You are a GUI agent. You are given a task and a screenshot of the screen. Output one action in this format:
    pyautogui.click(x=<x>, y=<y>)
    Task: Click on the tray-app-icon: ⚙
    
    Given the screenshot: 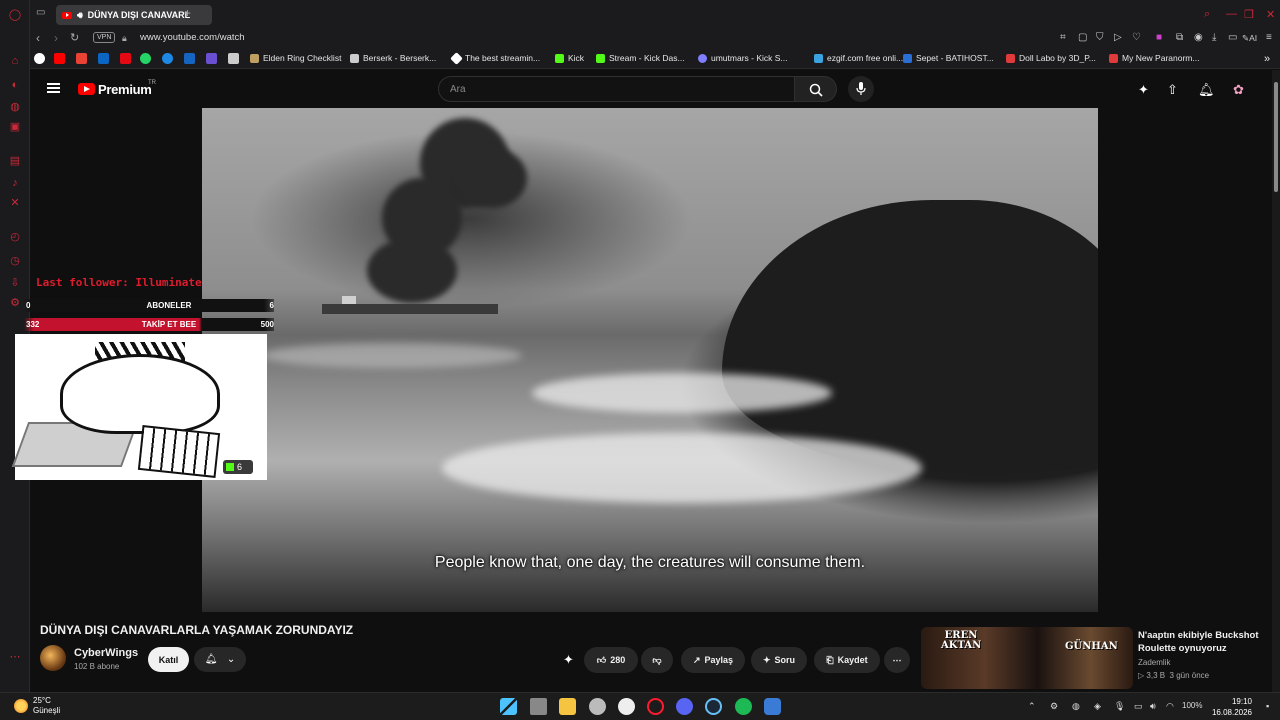 What is the action you would take?
    pyautogui.click(x=1054, y=706)
    